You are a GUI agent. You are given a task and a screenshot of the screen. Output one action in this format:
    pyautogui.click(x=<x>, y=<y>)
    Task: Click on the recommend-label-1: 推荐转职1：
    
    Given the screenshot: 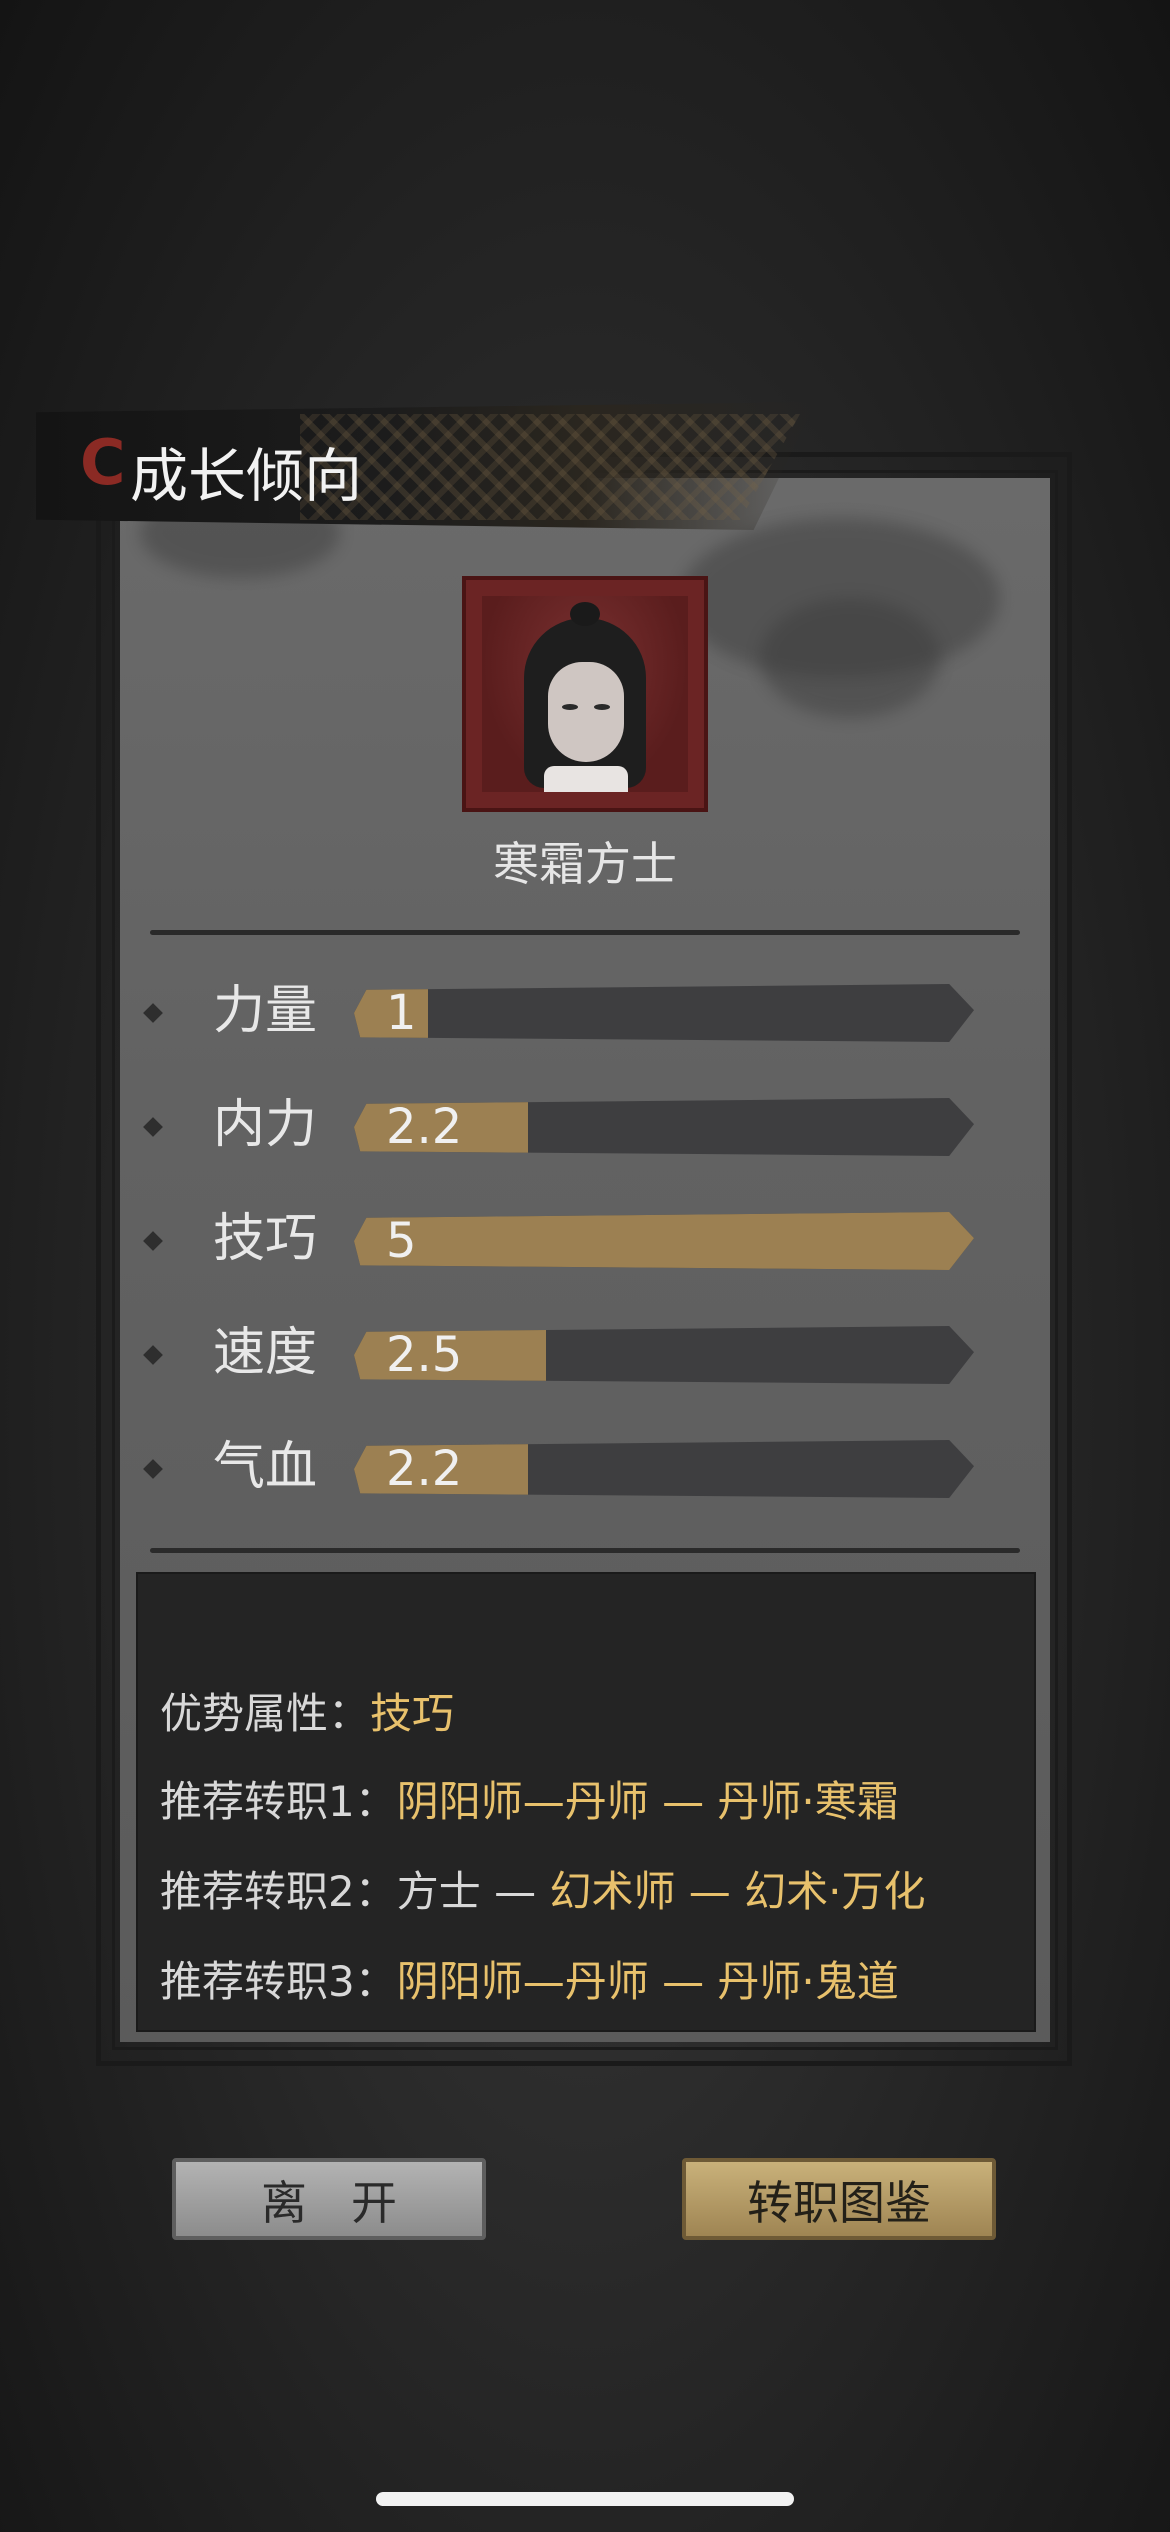 What is the action you would take?
    pyautogui.click(x=278, y=1801)
    